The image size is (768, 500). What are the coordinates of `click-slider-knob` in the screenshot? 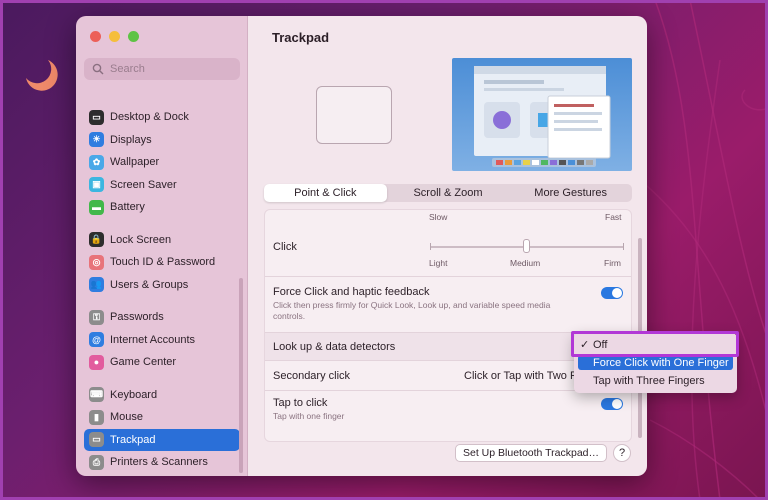 It's located at (526, 246).